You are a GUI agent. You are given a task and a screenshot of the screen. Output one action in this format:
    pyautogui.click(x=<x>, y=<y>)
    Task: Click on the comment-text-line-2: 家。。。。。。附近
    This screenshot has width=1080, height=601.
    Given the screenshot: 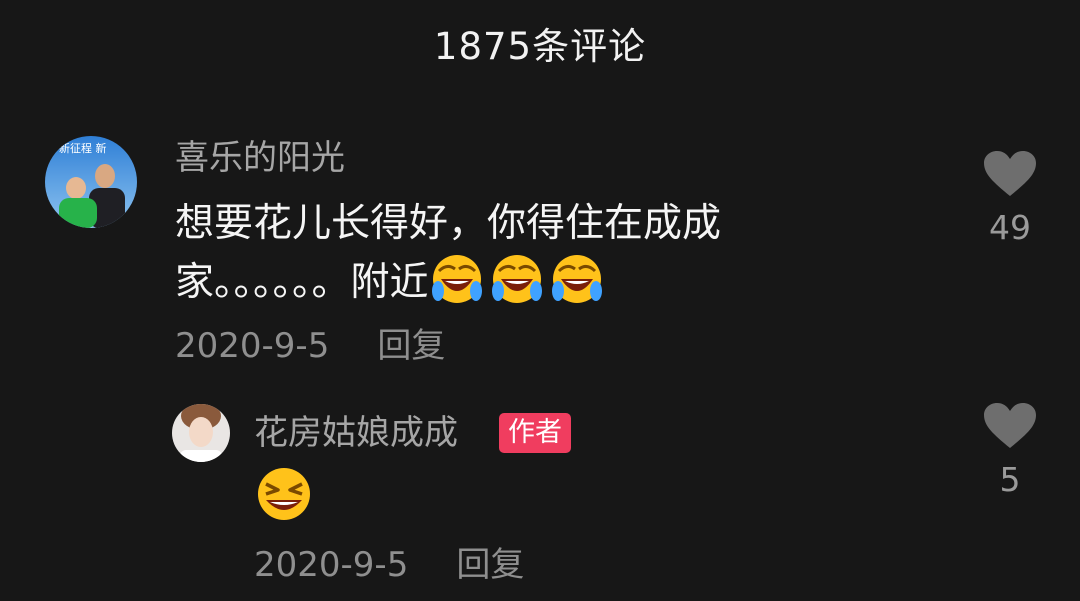 What is the action you would take?
    pyautogui.click(x=495, y=282)
    